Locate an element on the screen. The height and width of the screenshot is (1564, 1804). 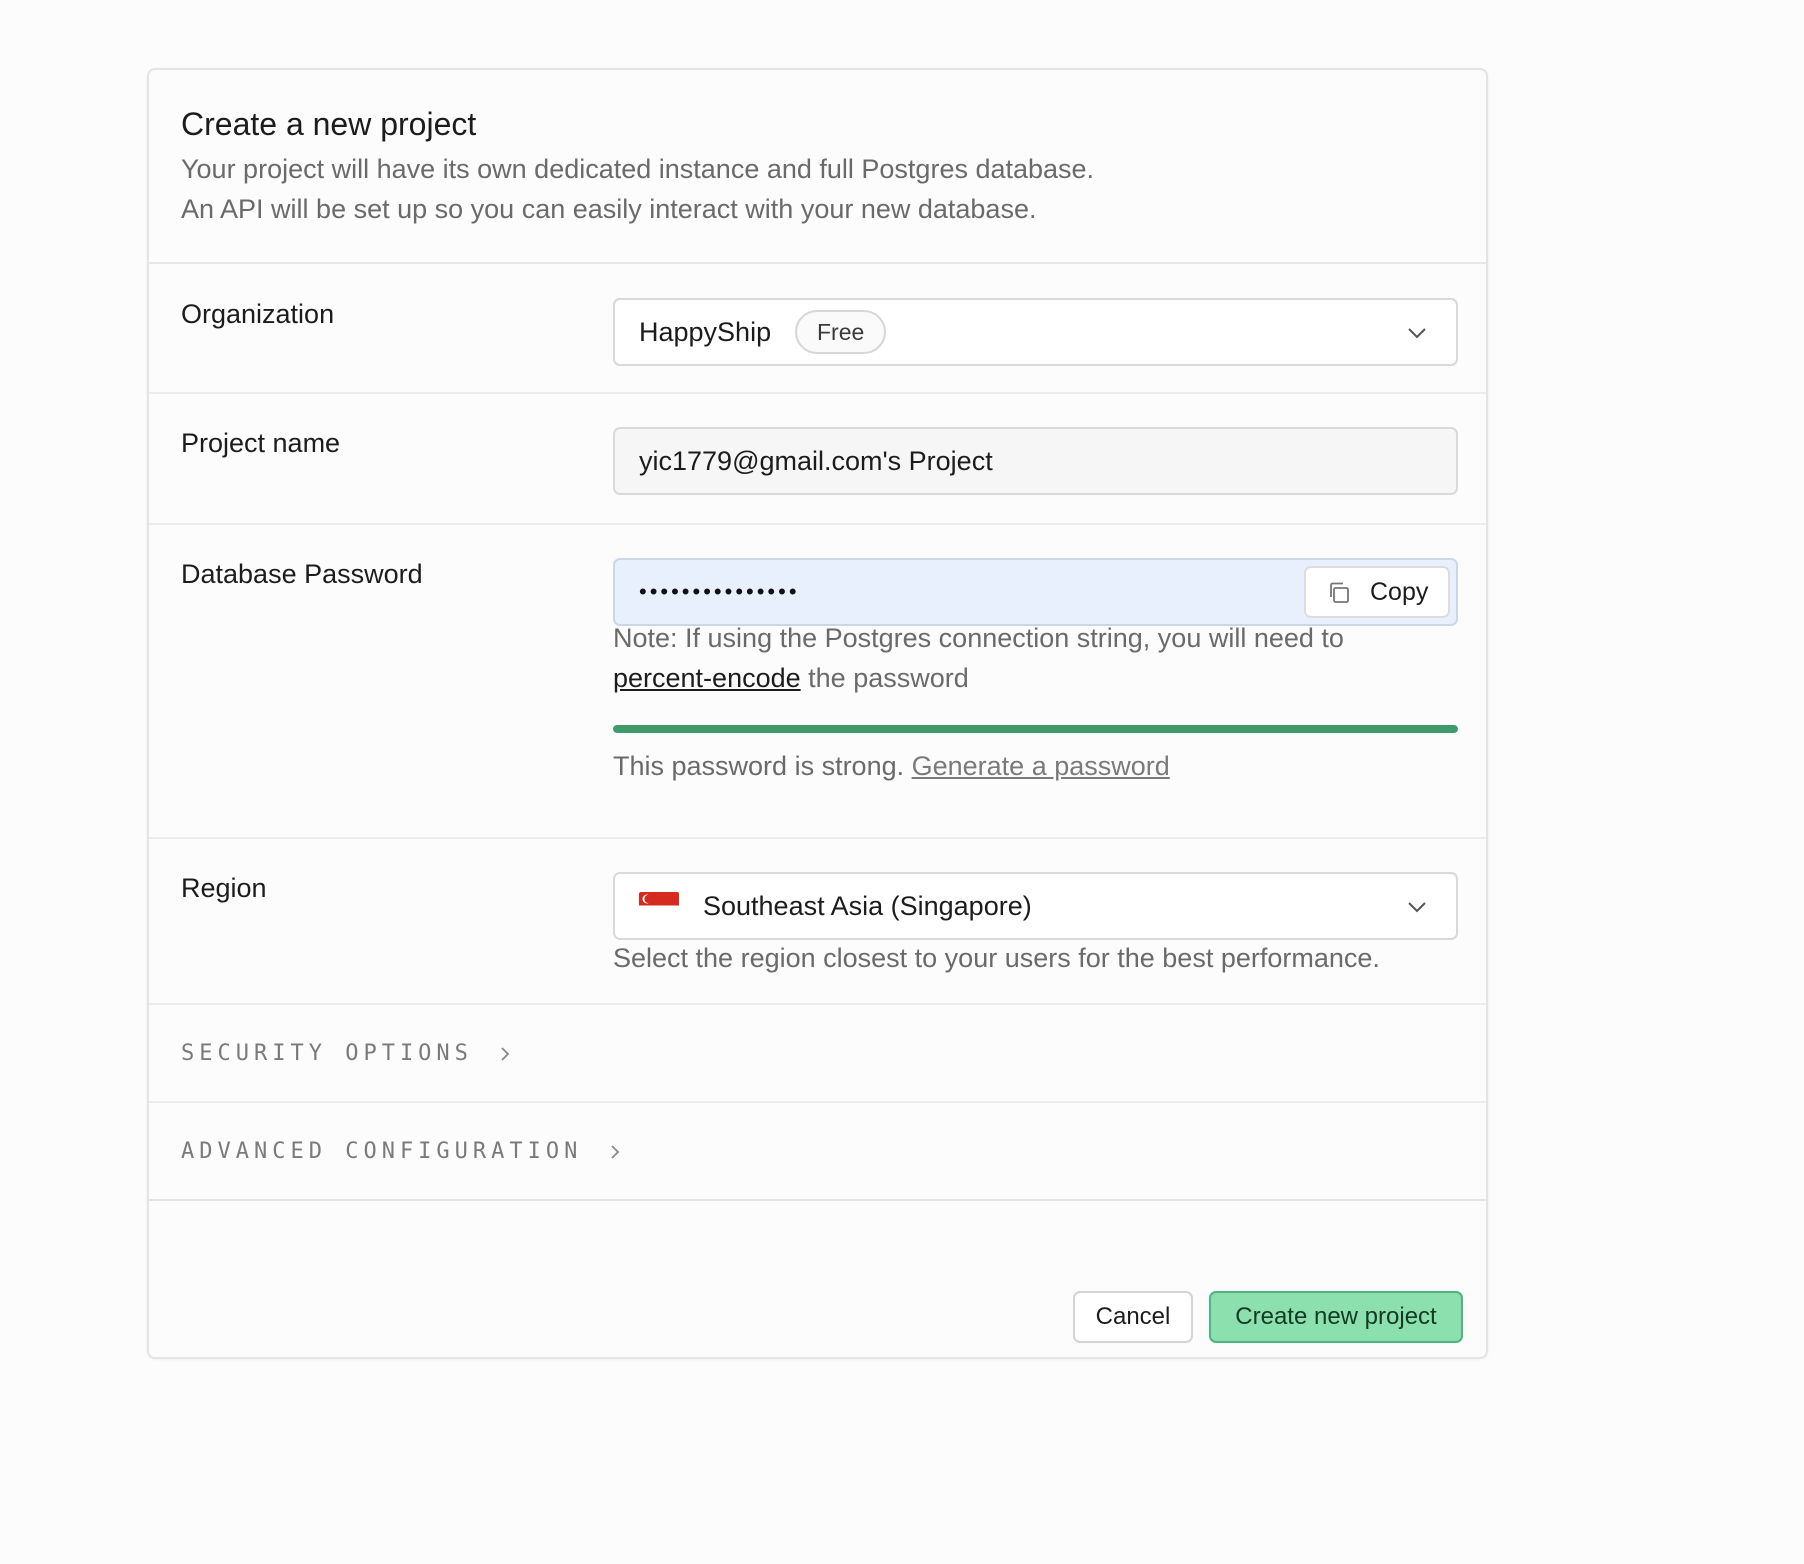
password-strength-fill is located at coordinates (1035, 729).